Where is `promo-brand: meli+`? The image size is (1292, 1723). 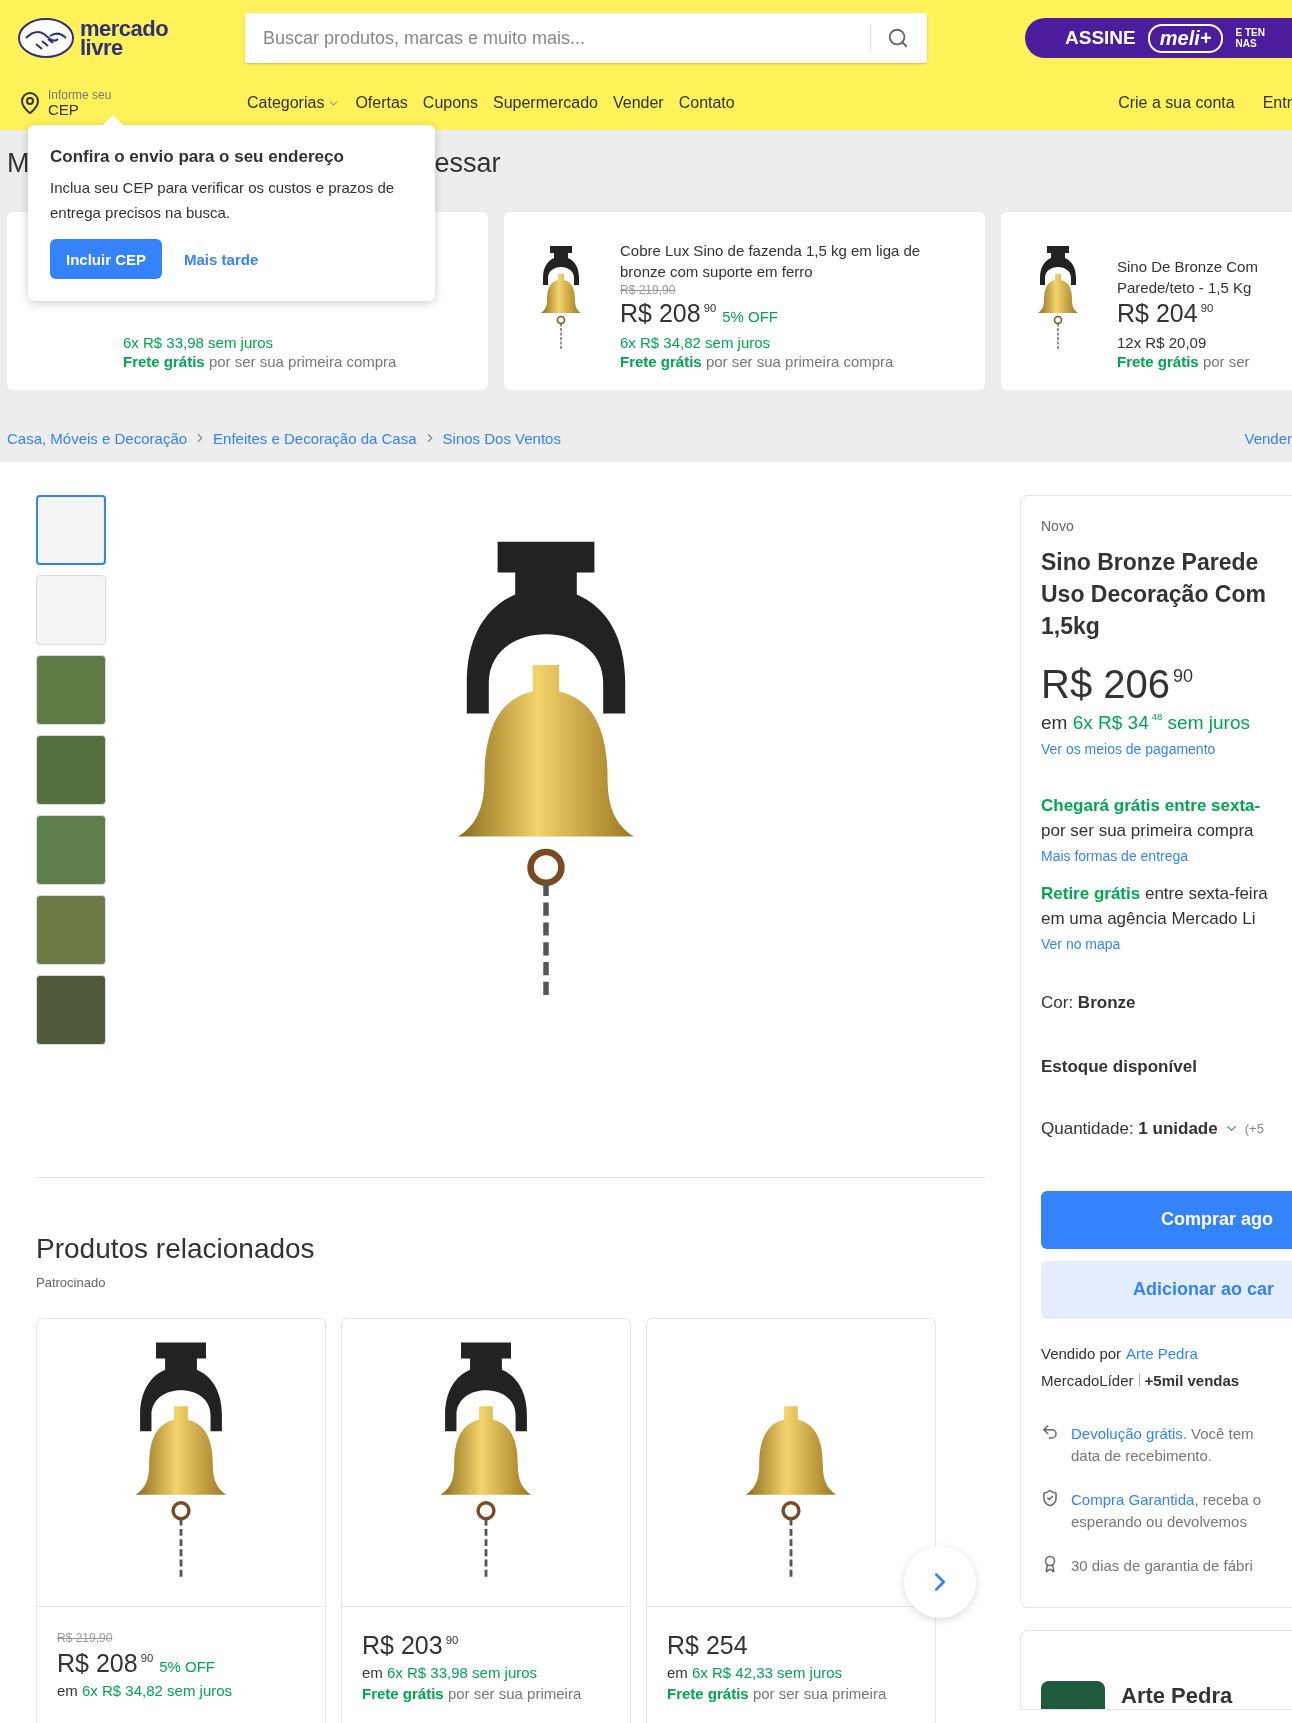 promo-brand: meli+ is located at coordinates (1185, 38).